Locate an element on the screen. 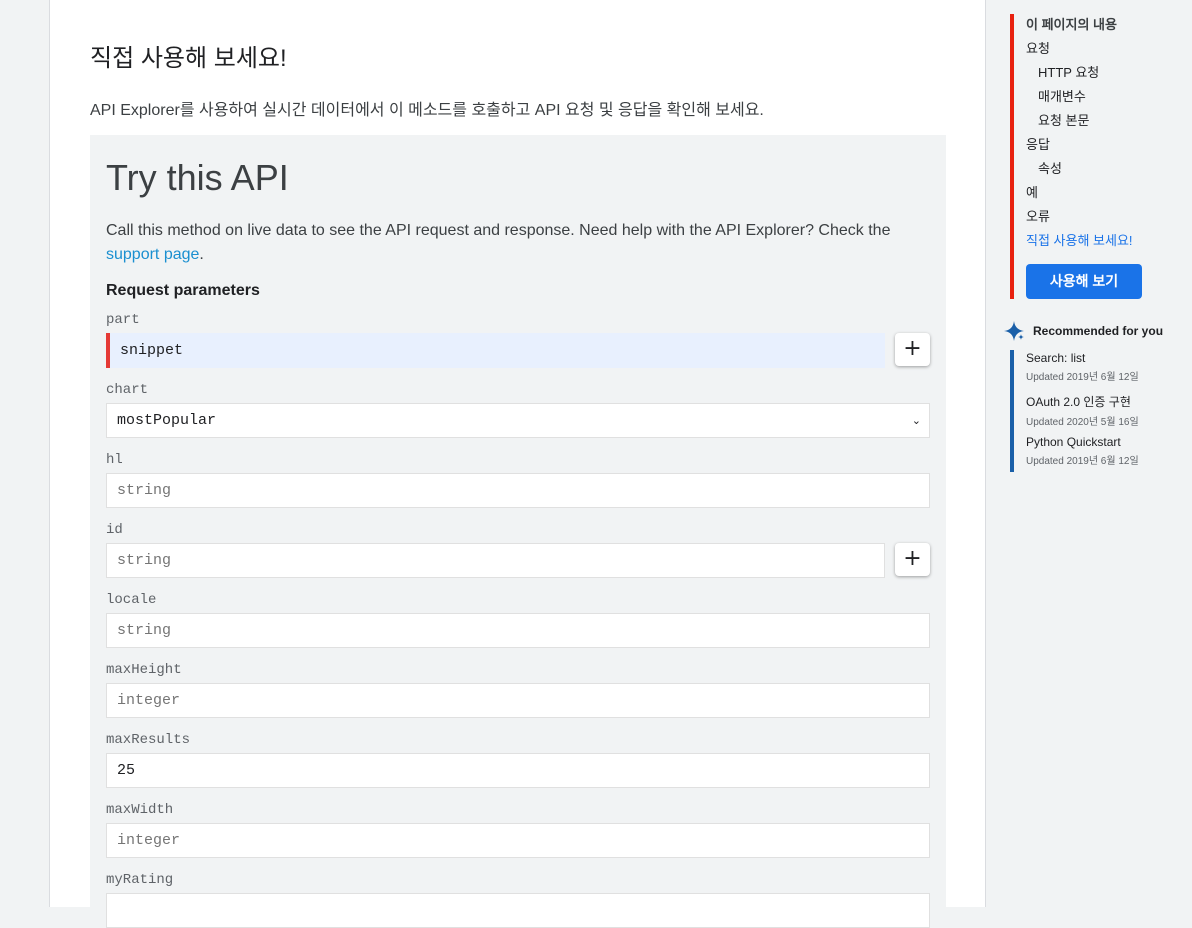 This screenshot has width=1192, height=928. try-it-button: 사용해 보기 is located at coordinates (1084, 281).